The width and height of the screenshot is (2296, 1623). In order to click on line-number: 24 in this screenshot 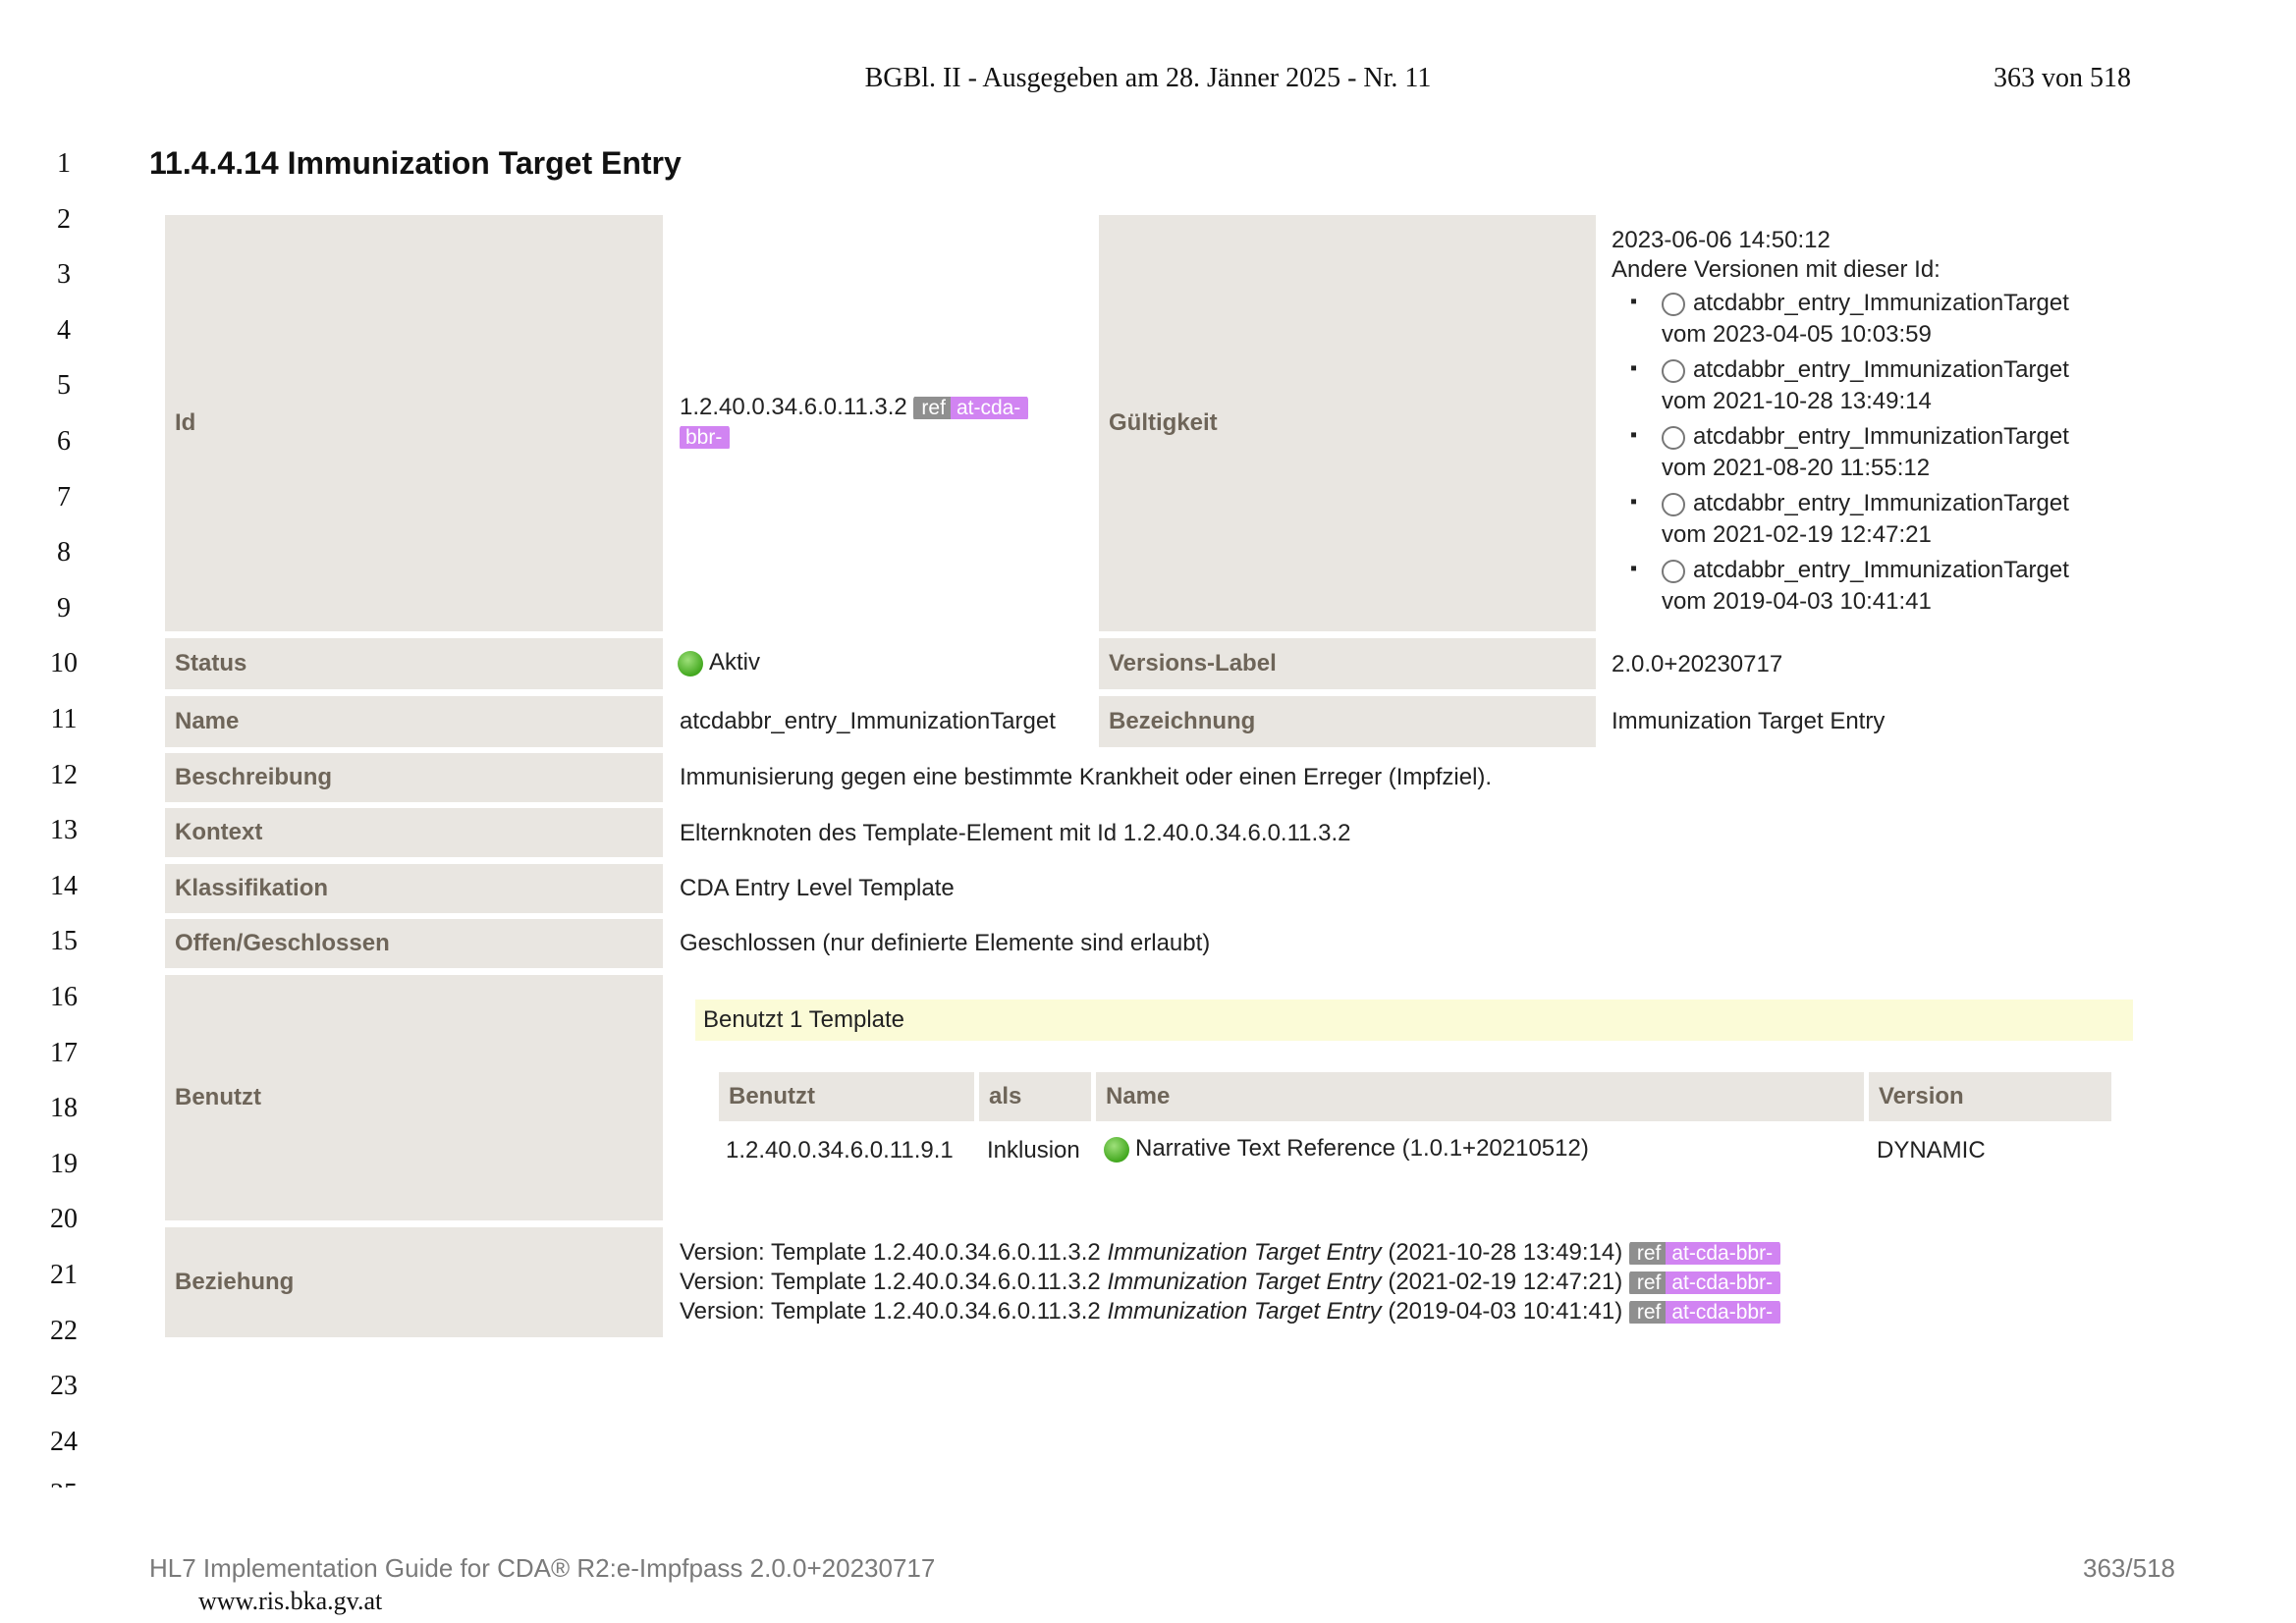, I will do `click(64, 1442)`.